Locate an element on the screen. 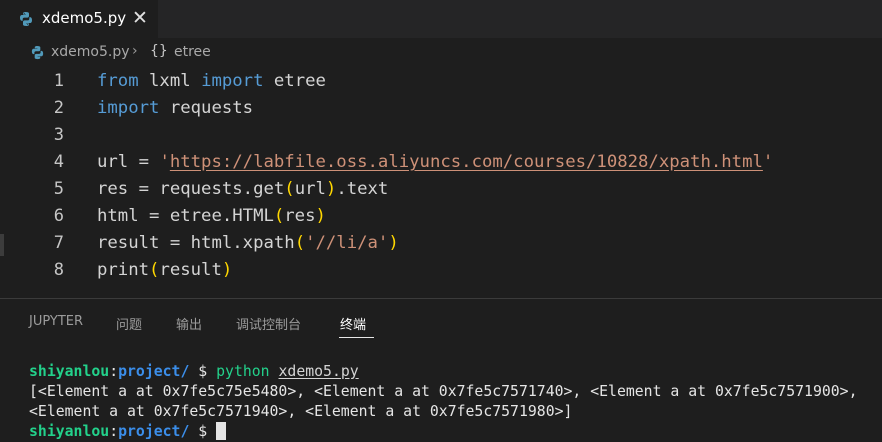 This screenshot has height=442, width=882. editor-tab-xdemo5: xdemo5.py ✕ is located at coordinates (79, 19).